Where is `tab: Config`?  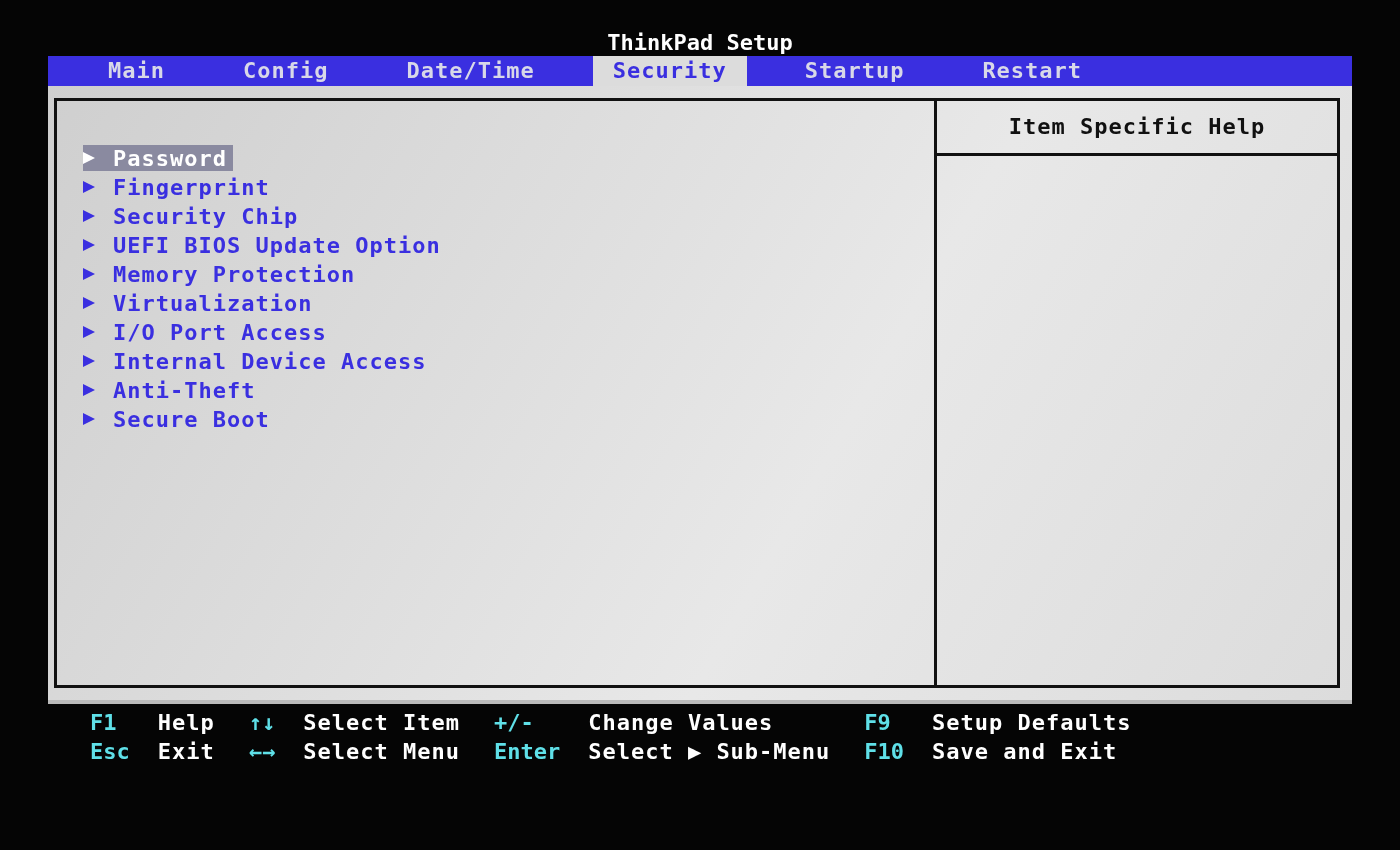
tab: Config is located at coordinates (286, 71).